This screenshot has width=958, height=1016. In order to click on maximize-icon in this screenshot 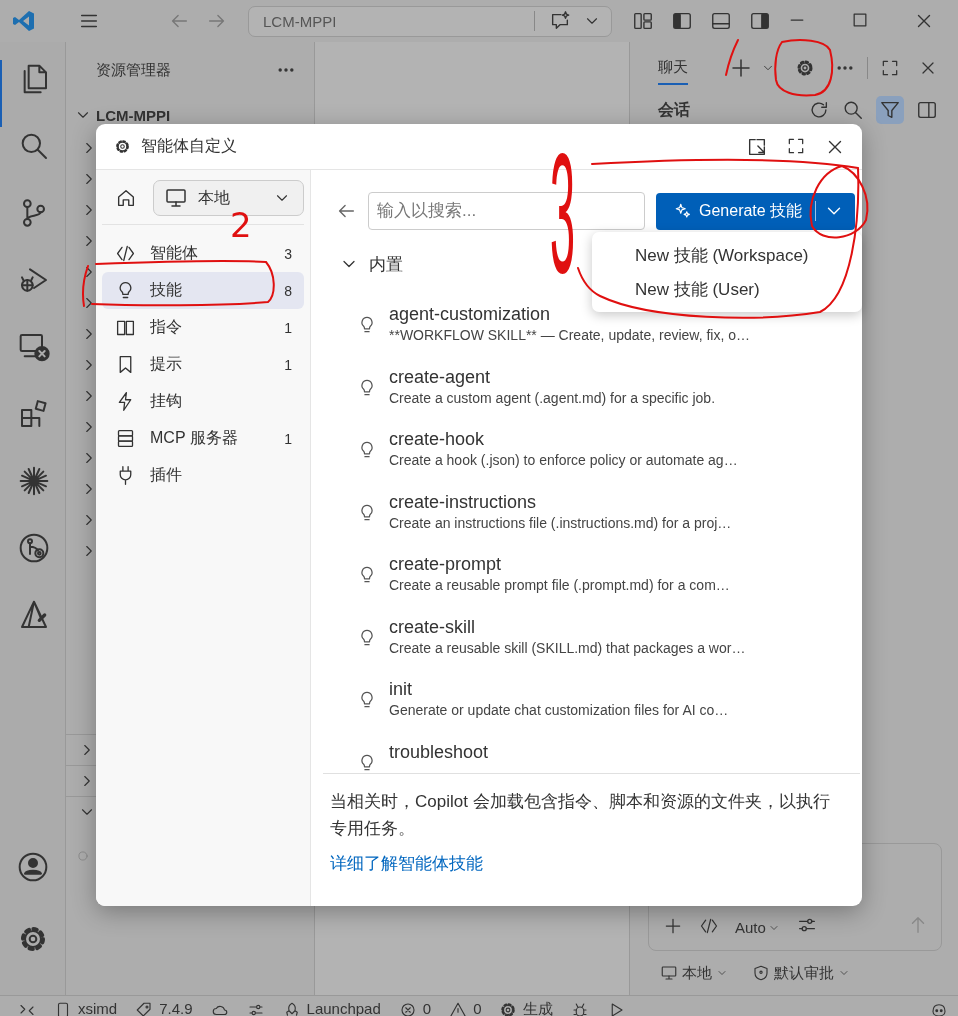, I will do `click(890, 68)`.